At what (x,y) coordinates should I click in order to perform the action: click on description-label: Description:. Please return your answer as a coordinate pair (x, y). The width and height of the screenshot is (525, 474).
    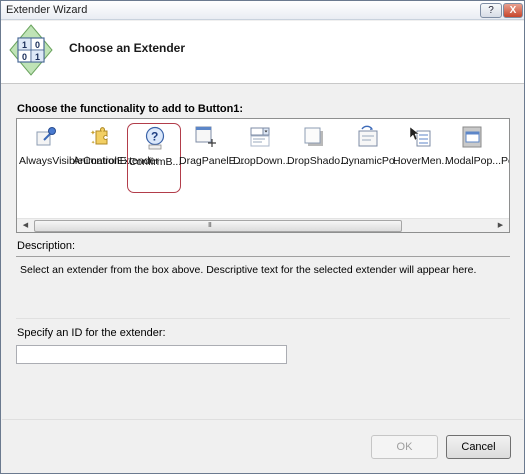
    Looking at the image, I should click on (46, 246).